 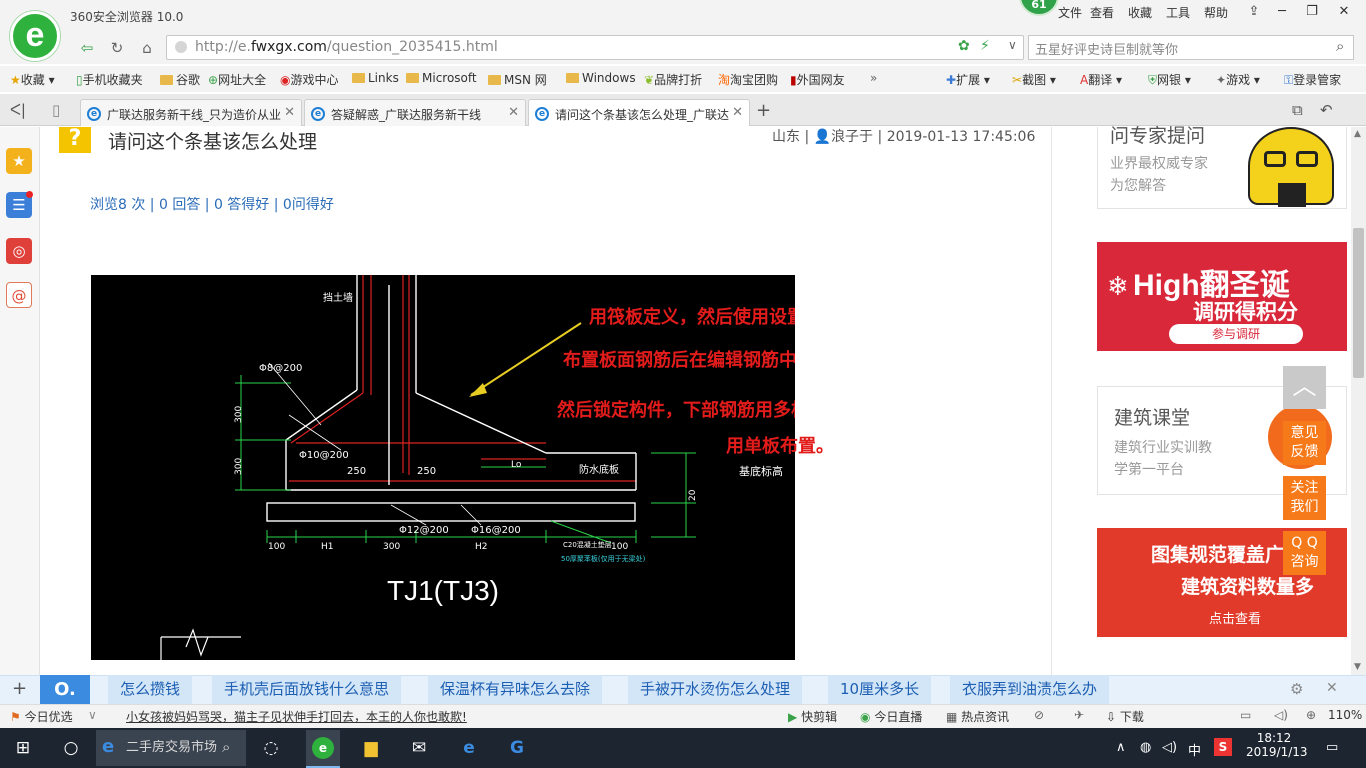 I want to click on bookmark-foreign: ▮外国网友, so click(x=817, y=79).